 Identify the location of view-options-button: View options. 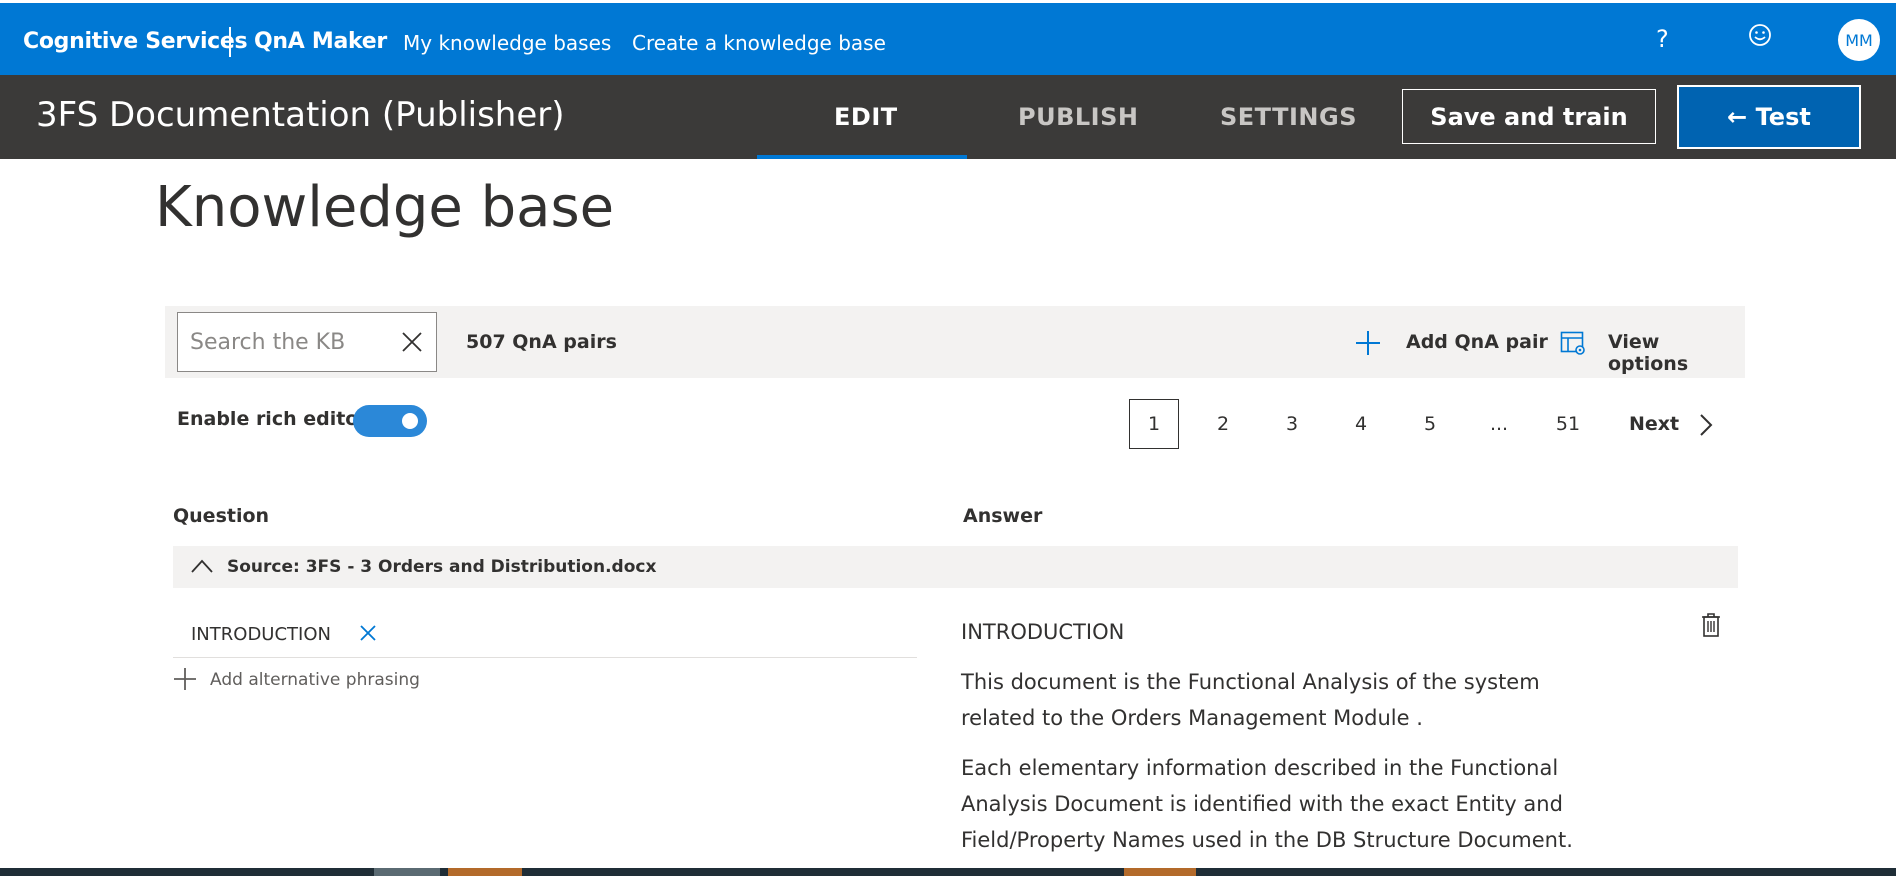
(1676, 353).